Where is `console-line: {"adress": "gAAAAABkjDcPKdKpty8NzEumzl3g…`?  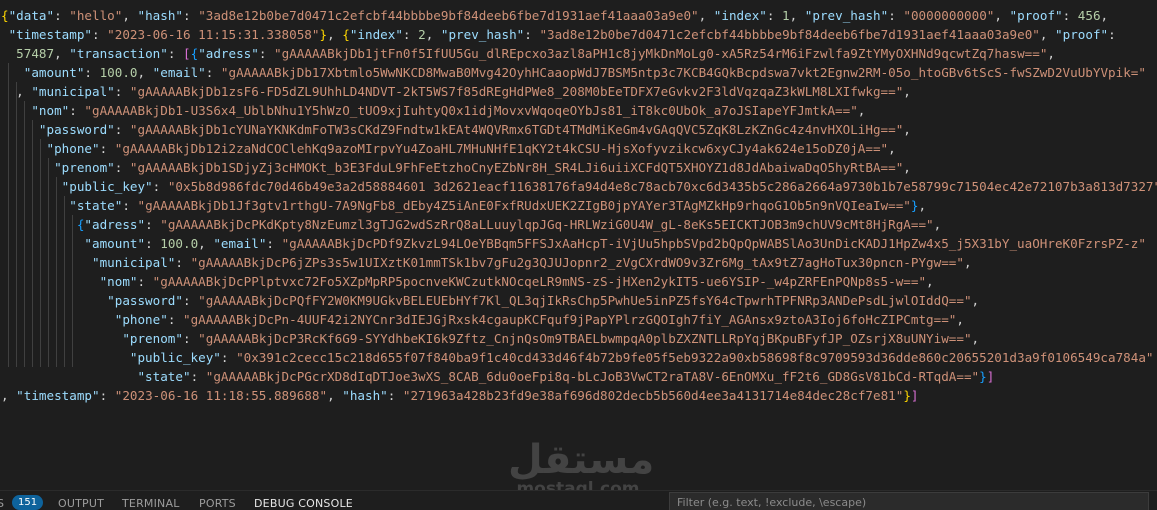
console-line: {"adress": "gAAAAABkjDcPKdKpty8NzEumzl3g… is located at coordinates (471, 224).